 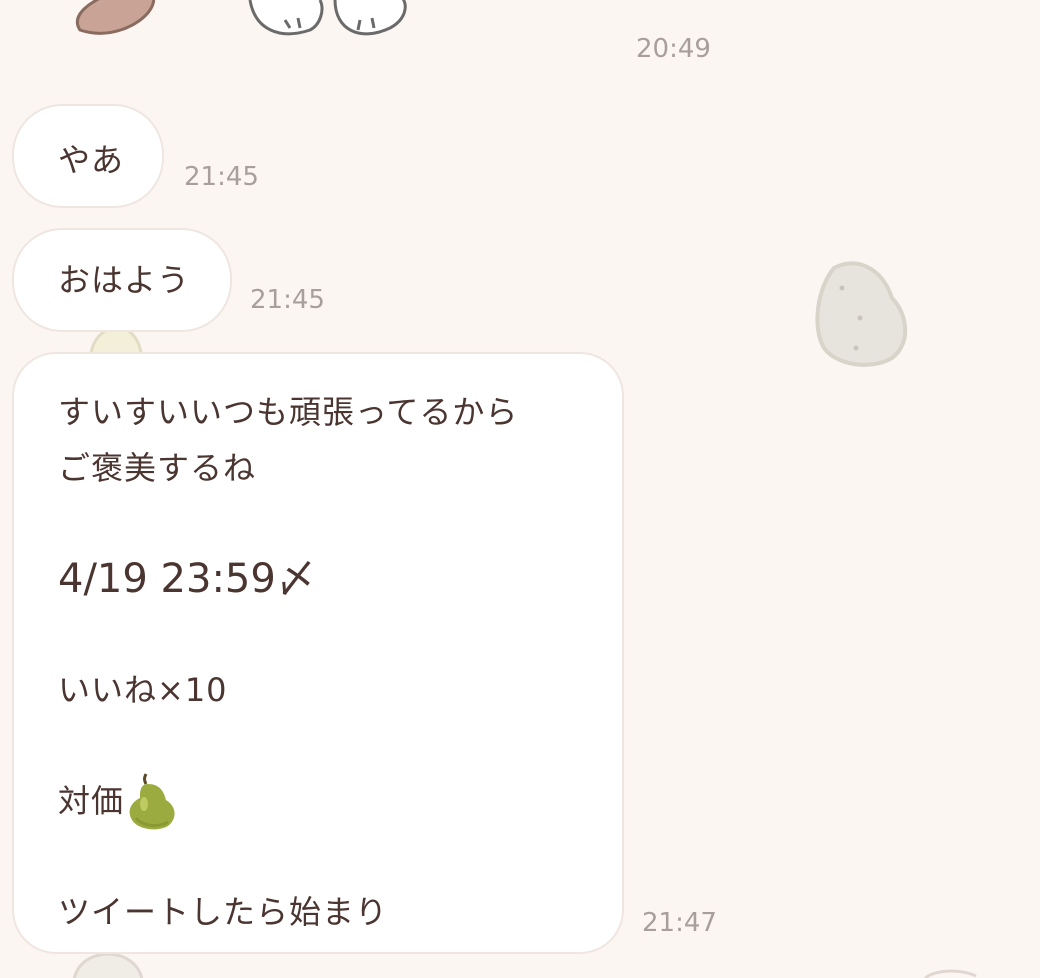 What do you see at coordinates (143, 690) in the screenshot?
I see `message-line: いいね×10` at bounding box center [143, 690].